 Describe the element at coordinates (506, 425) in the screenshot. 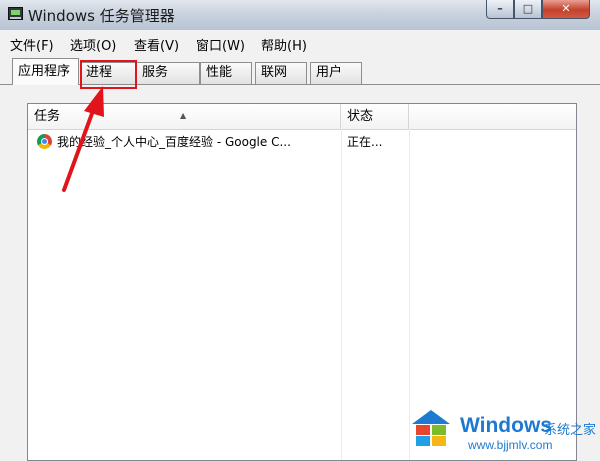

I see `watermark-brand: Windows` at that location.